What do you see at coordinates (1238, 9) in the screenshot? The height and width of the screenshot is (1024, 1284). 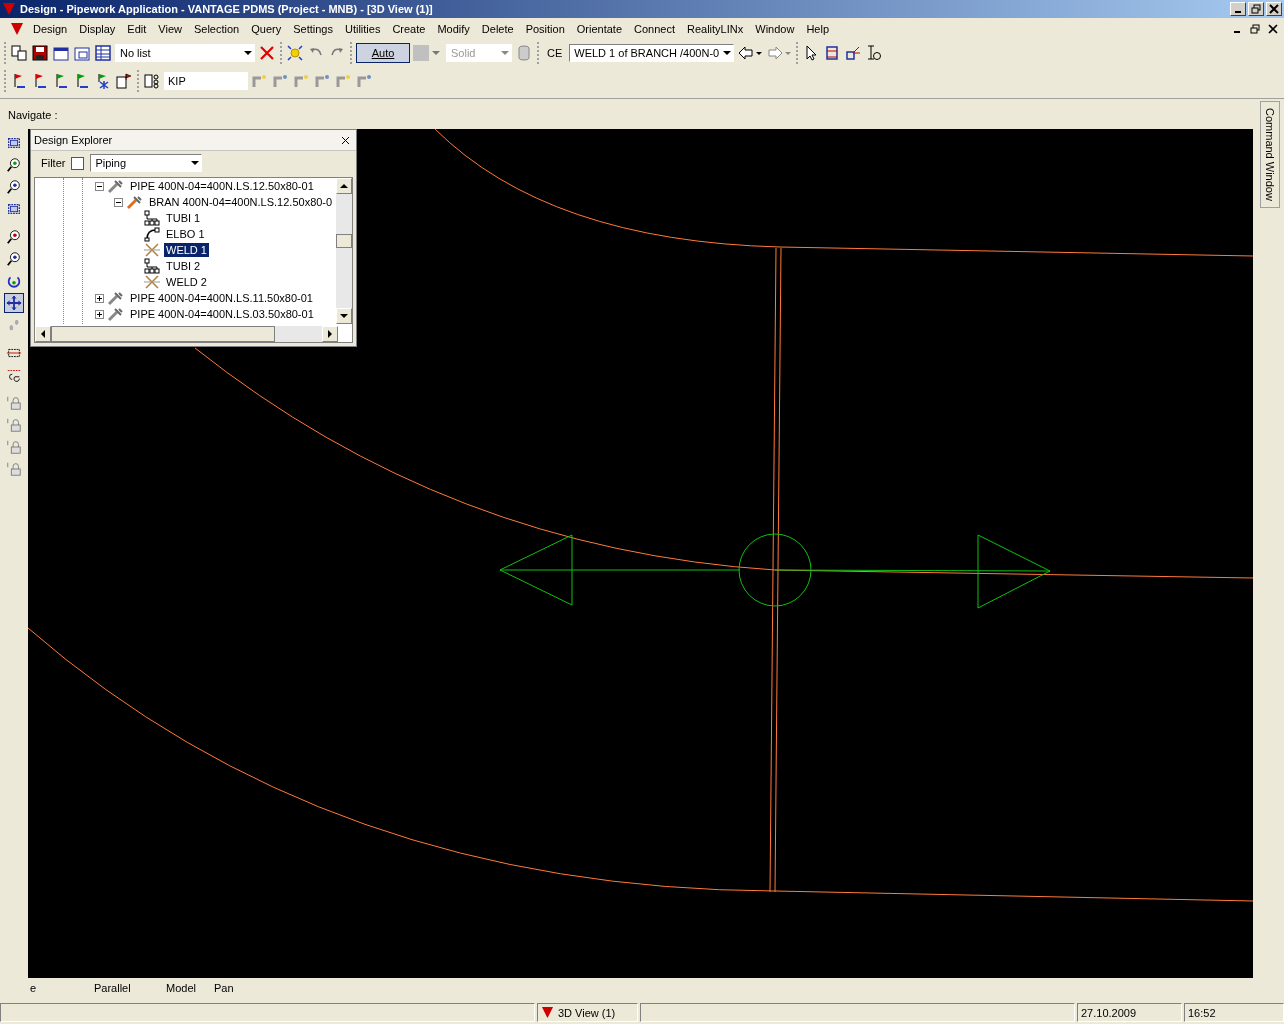 I see `minimize-button` at bounding box center [1238, 9].